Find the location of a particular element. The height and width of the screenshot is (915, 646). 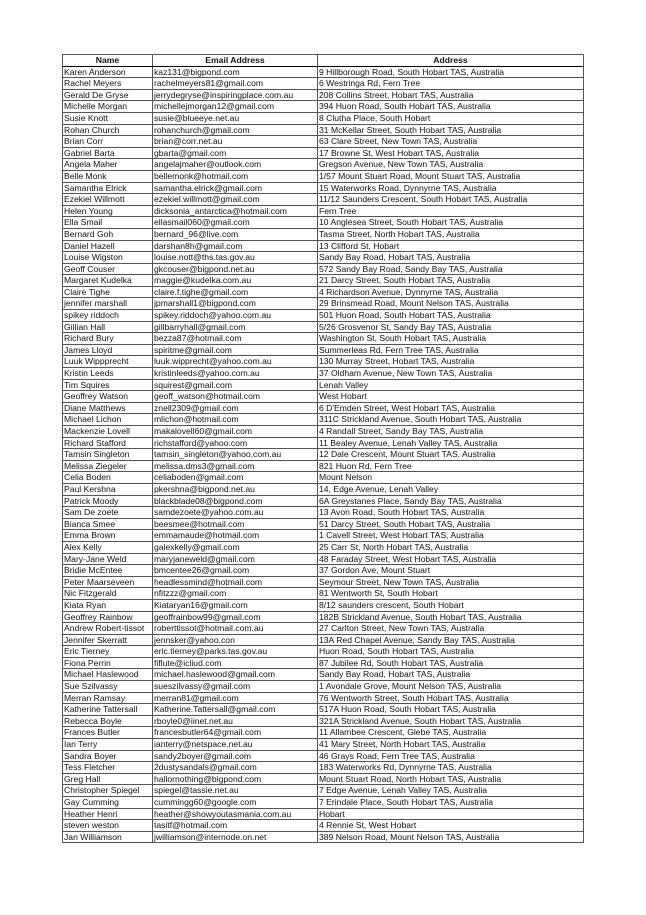

name-cell: Louise Wigston is located at coordinates (107, 257).